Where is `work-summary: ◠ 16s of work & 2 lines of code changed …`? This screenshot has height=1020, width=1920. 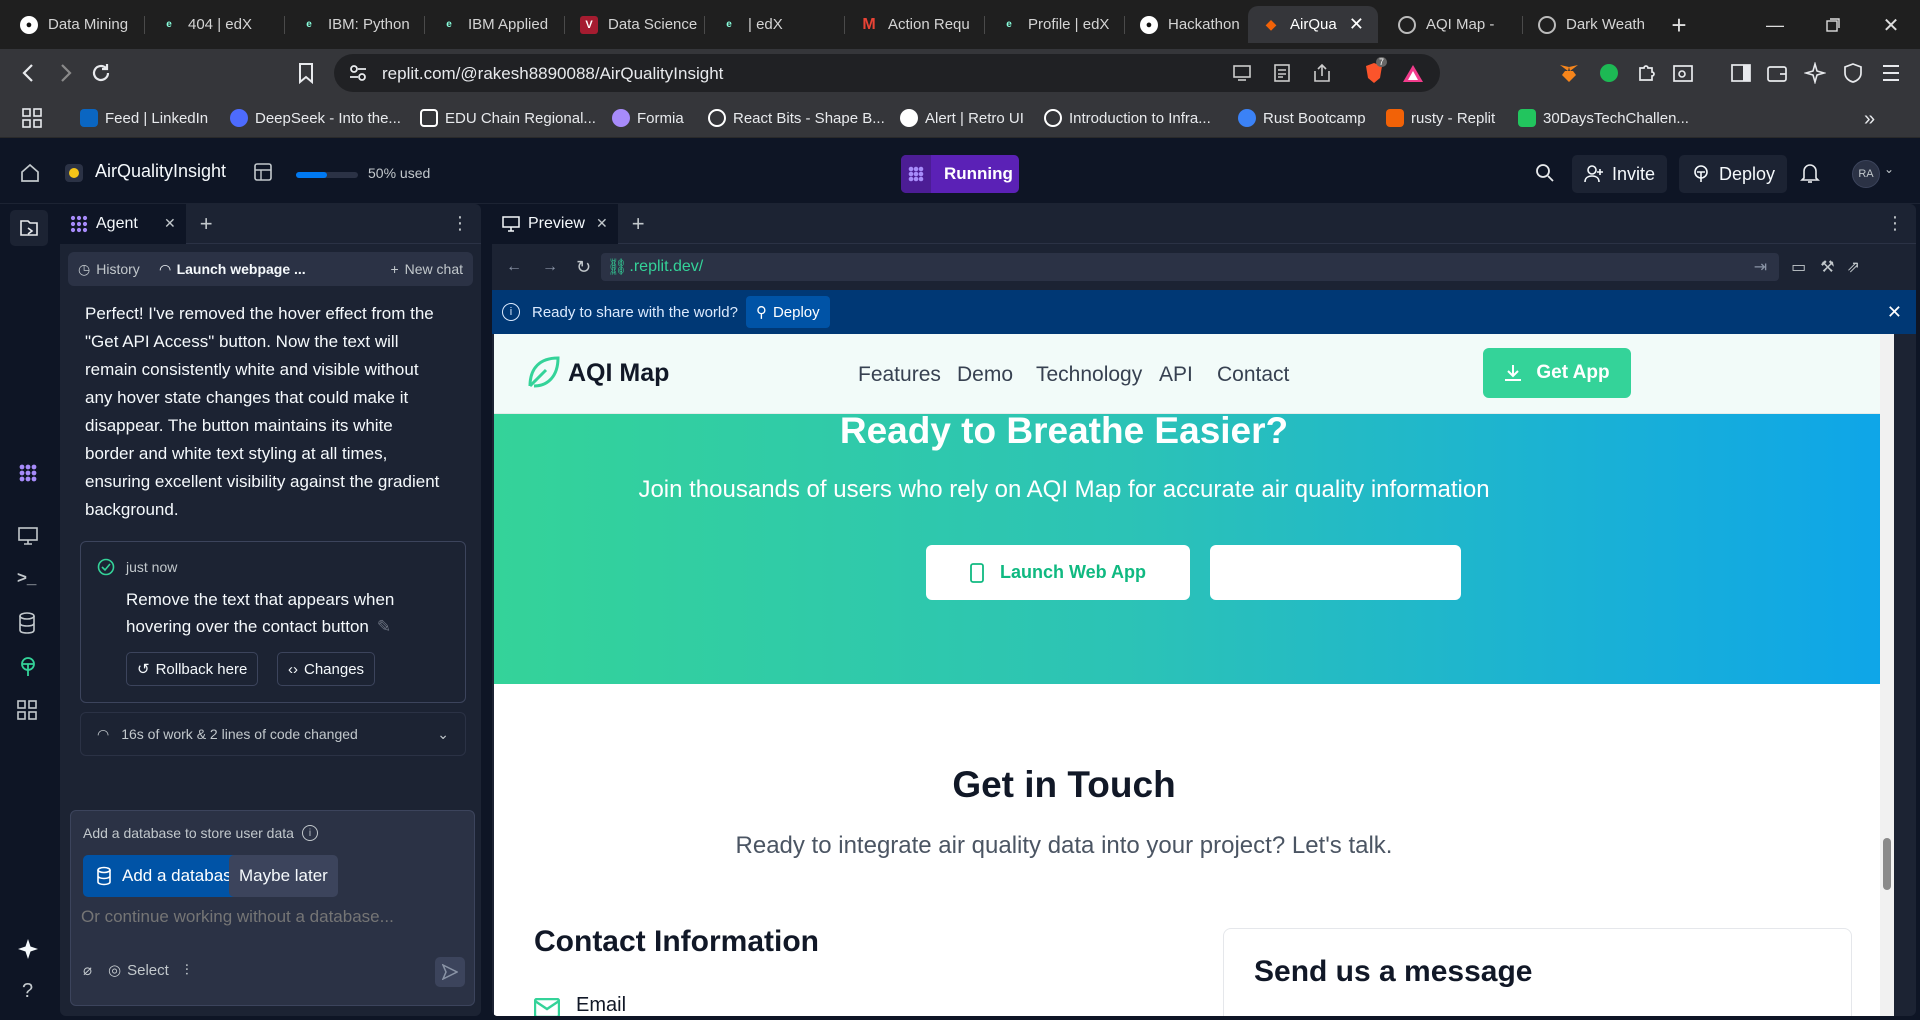
work-summary: ◠ 16s of work & 2 lines of code changed … is located at coordinates (273, 734).